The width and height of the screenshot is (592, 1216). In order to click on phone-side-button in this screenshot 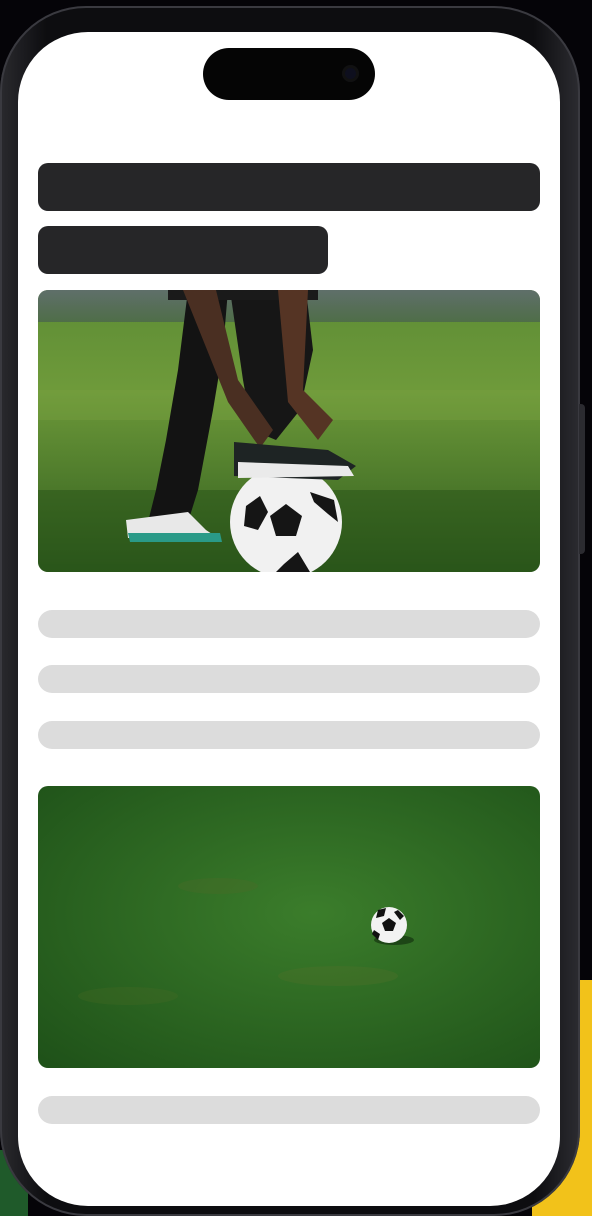, I will do `click(582, 479)`.